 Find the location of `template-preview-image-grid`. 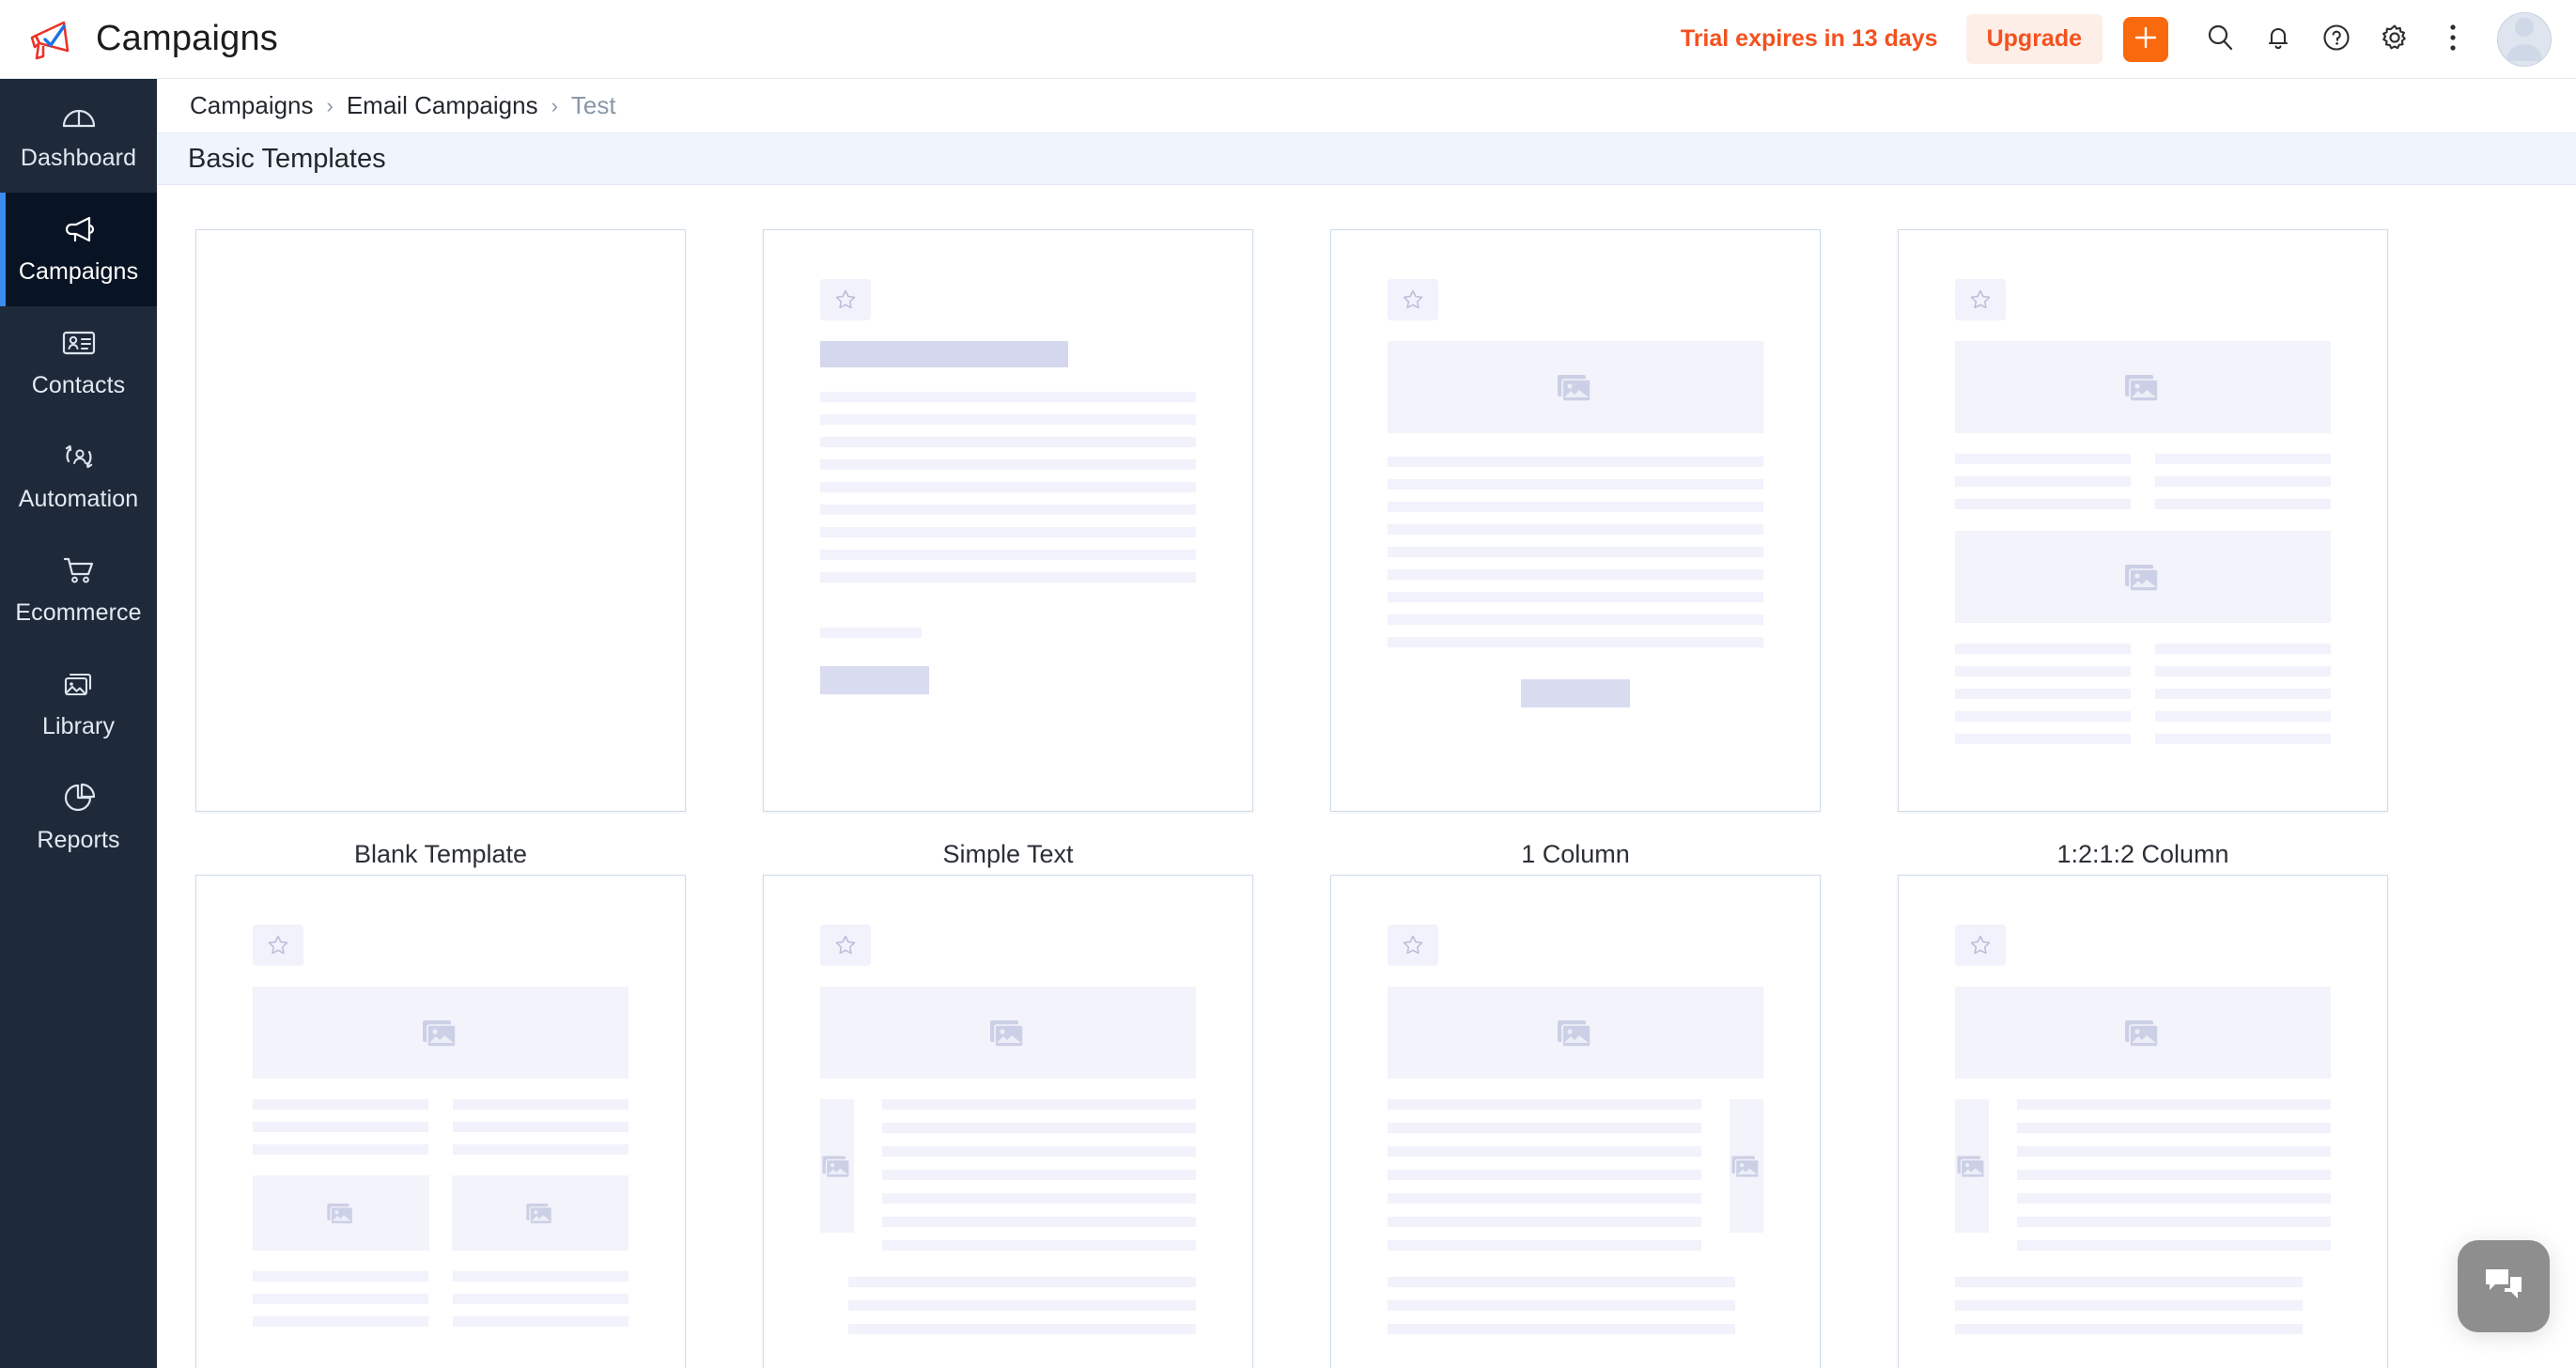

template-preview-image-grid is located at coordinates (441, 1121).